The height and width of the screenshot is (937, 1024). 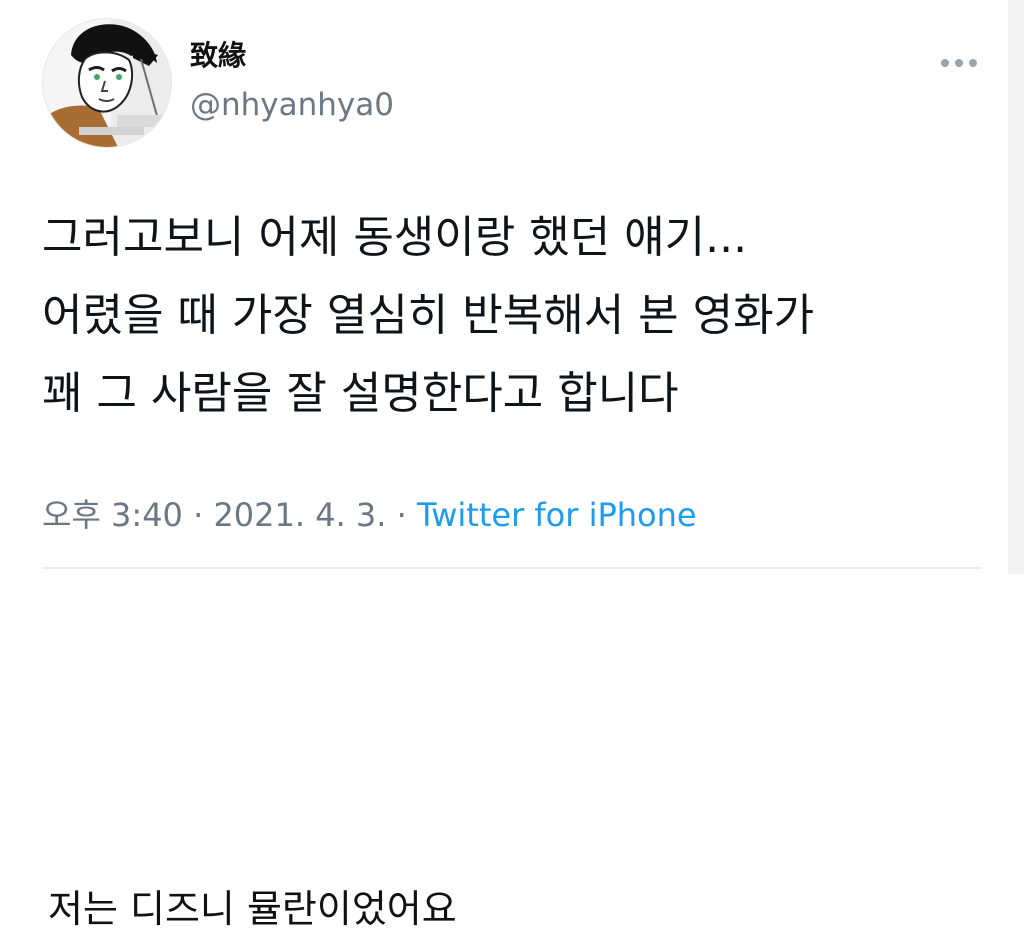 I want to click on tweet-date: 2021. 4. 3., so click(x=300, y=515).